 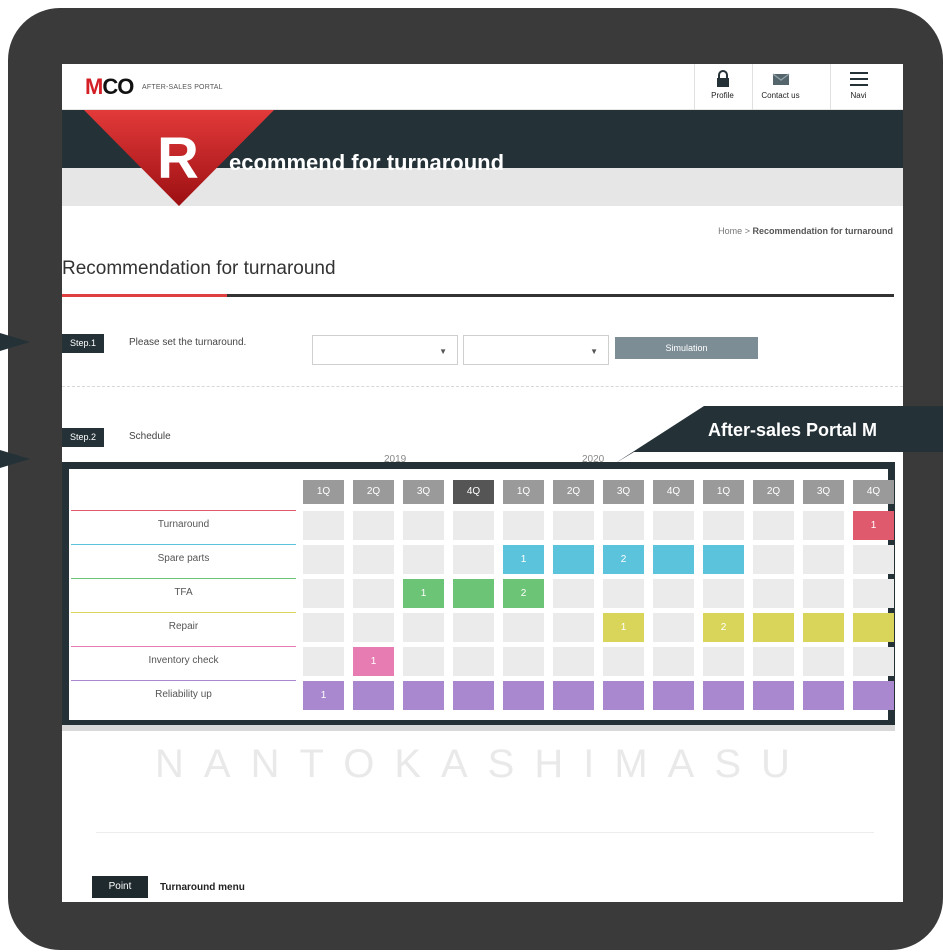 What do you see at coordinates (594, 351) in the screenshot?
I see `chevron-down-icon: ▼` at bounding box center [594, 351].